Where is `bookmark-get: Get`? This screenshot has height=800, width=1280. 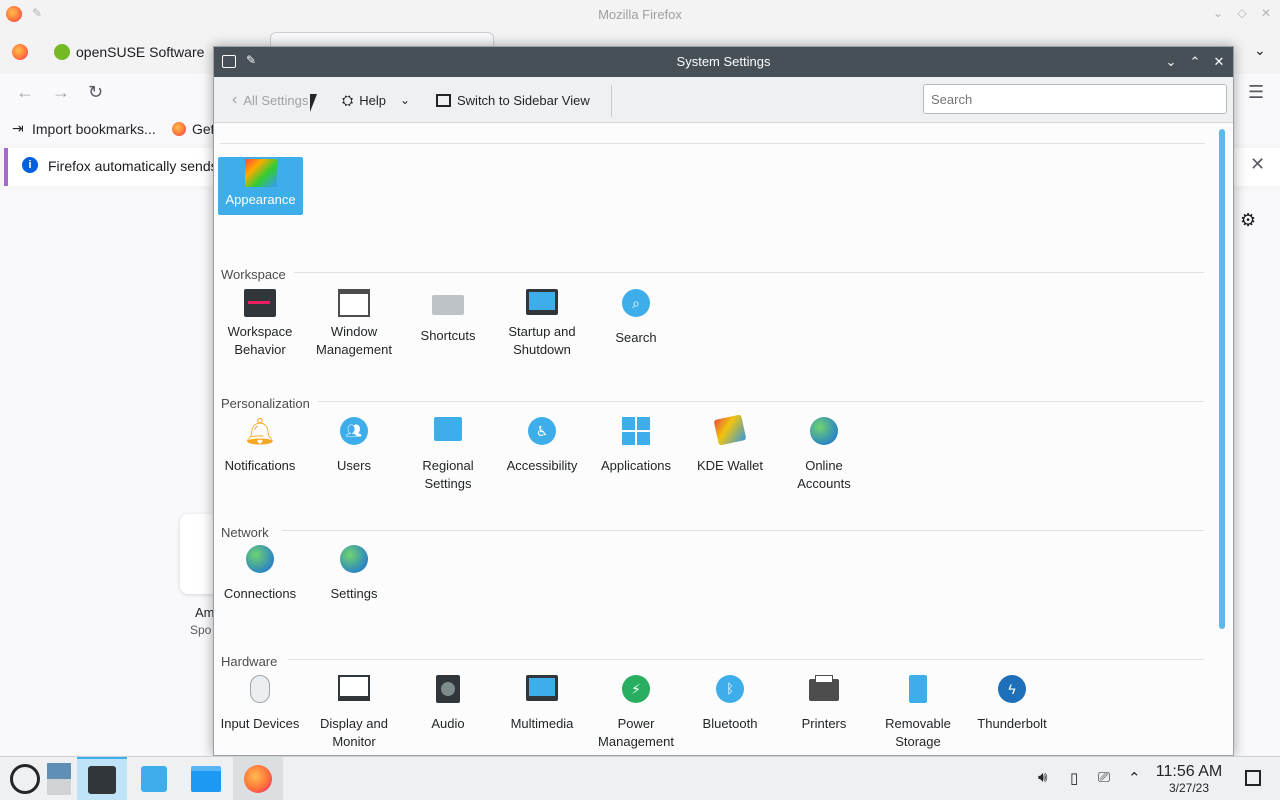
bookmark-get: Get is located at coordinates (203, 129).